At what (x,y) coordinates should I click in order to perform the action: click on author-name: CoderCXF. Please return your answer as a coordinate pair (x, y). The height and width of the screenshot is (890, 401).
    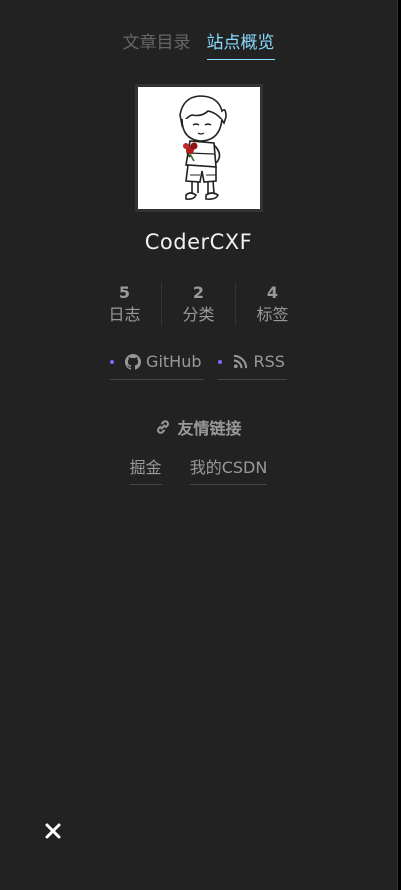
    Looking at the image, I should click on (198, 242).